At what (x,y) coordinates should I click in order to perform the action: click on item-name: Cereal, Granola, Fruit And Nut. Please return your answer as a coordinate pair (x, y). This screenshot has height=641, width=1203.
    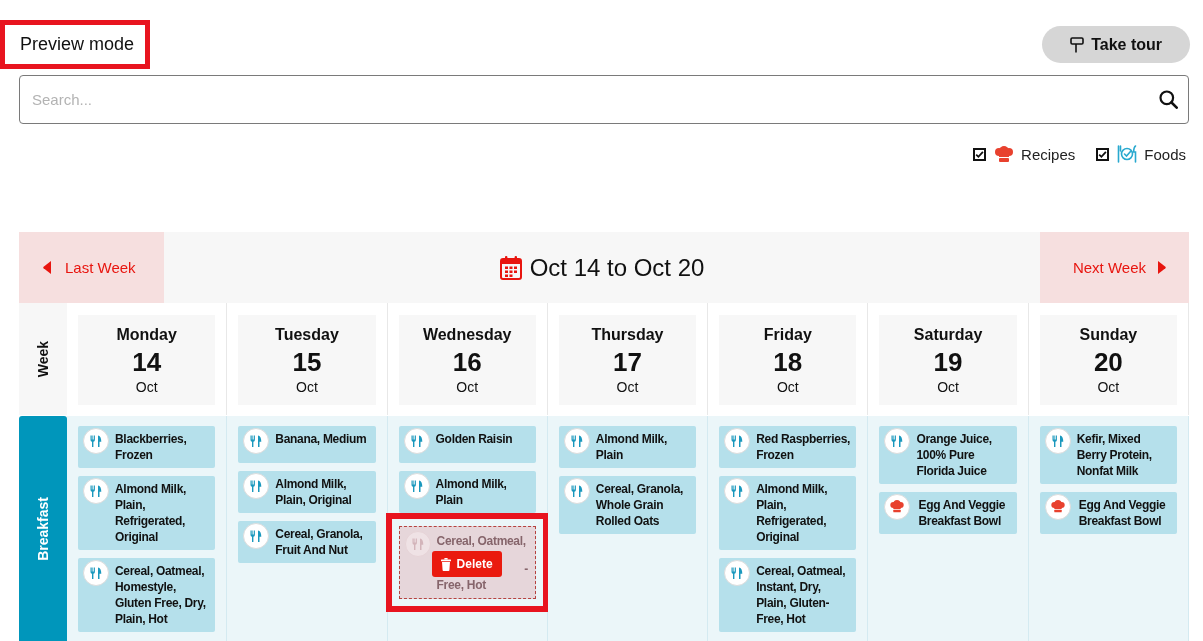
    Looking at the image, I should click on (319, 542).